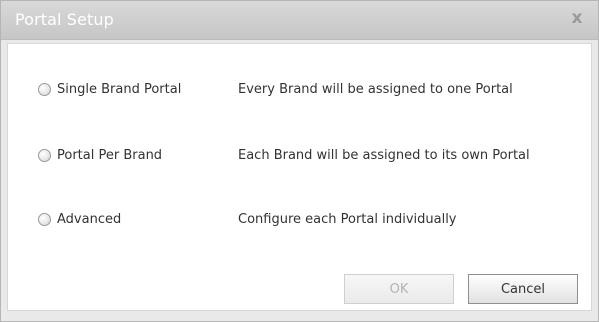 This screenshot has width=599, height=322. Describe the element at coordinates (299, 290) in the screenshot. I see `dialog-buttons: OK Cancel` at that location.